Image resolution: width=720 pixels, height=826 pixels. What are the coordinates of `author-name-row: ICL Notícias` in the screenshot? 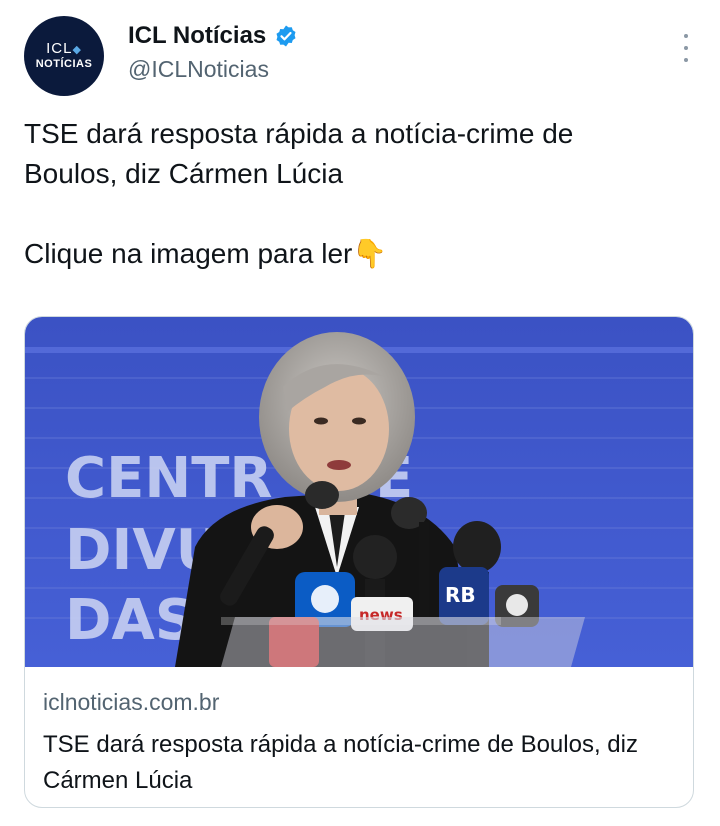 It's located at (213, 36).